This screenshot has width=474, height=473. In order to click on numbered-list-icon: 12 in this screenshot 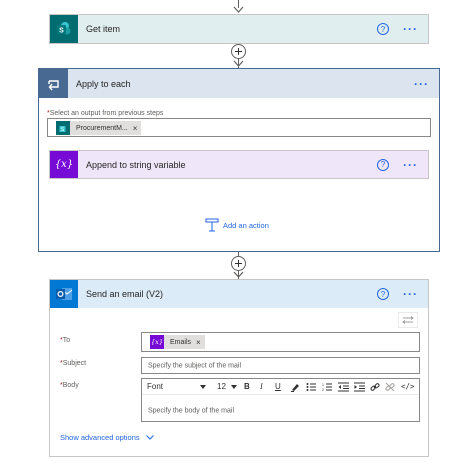, I will do `click(327, 387)`.